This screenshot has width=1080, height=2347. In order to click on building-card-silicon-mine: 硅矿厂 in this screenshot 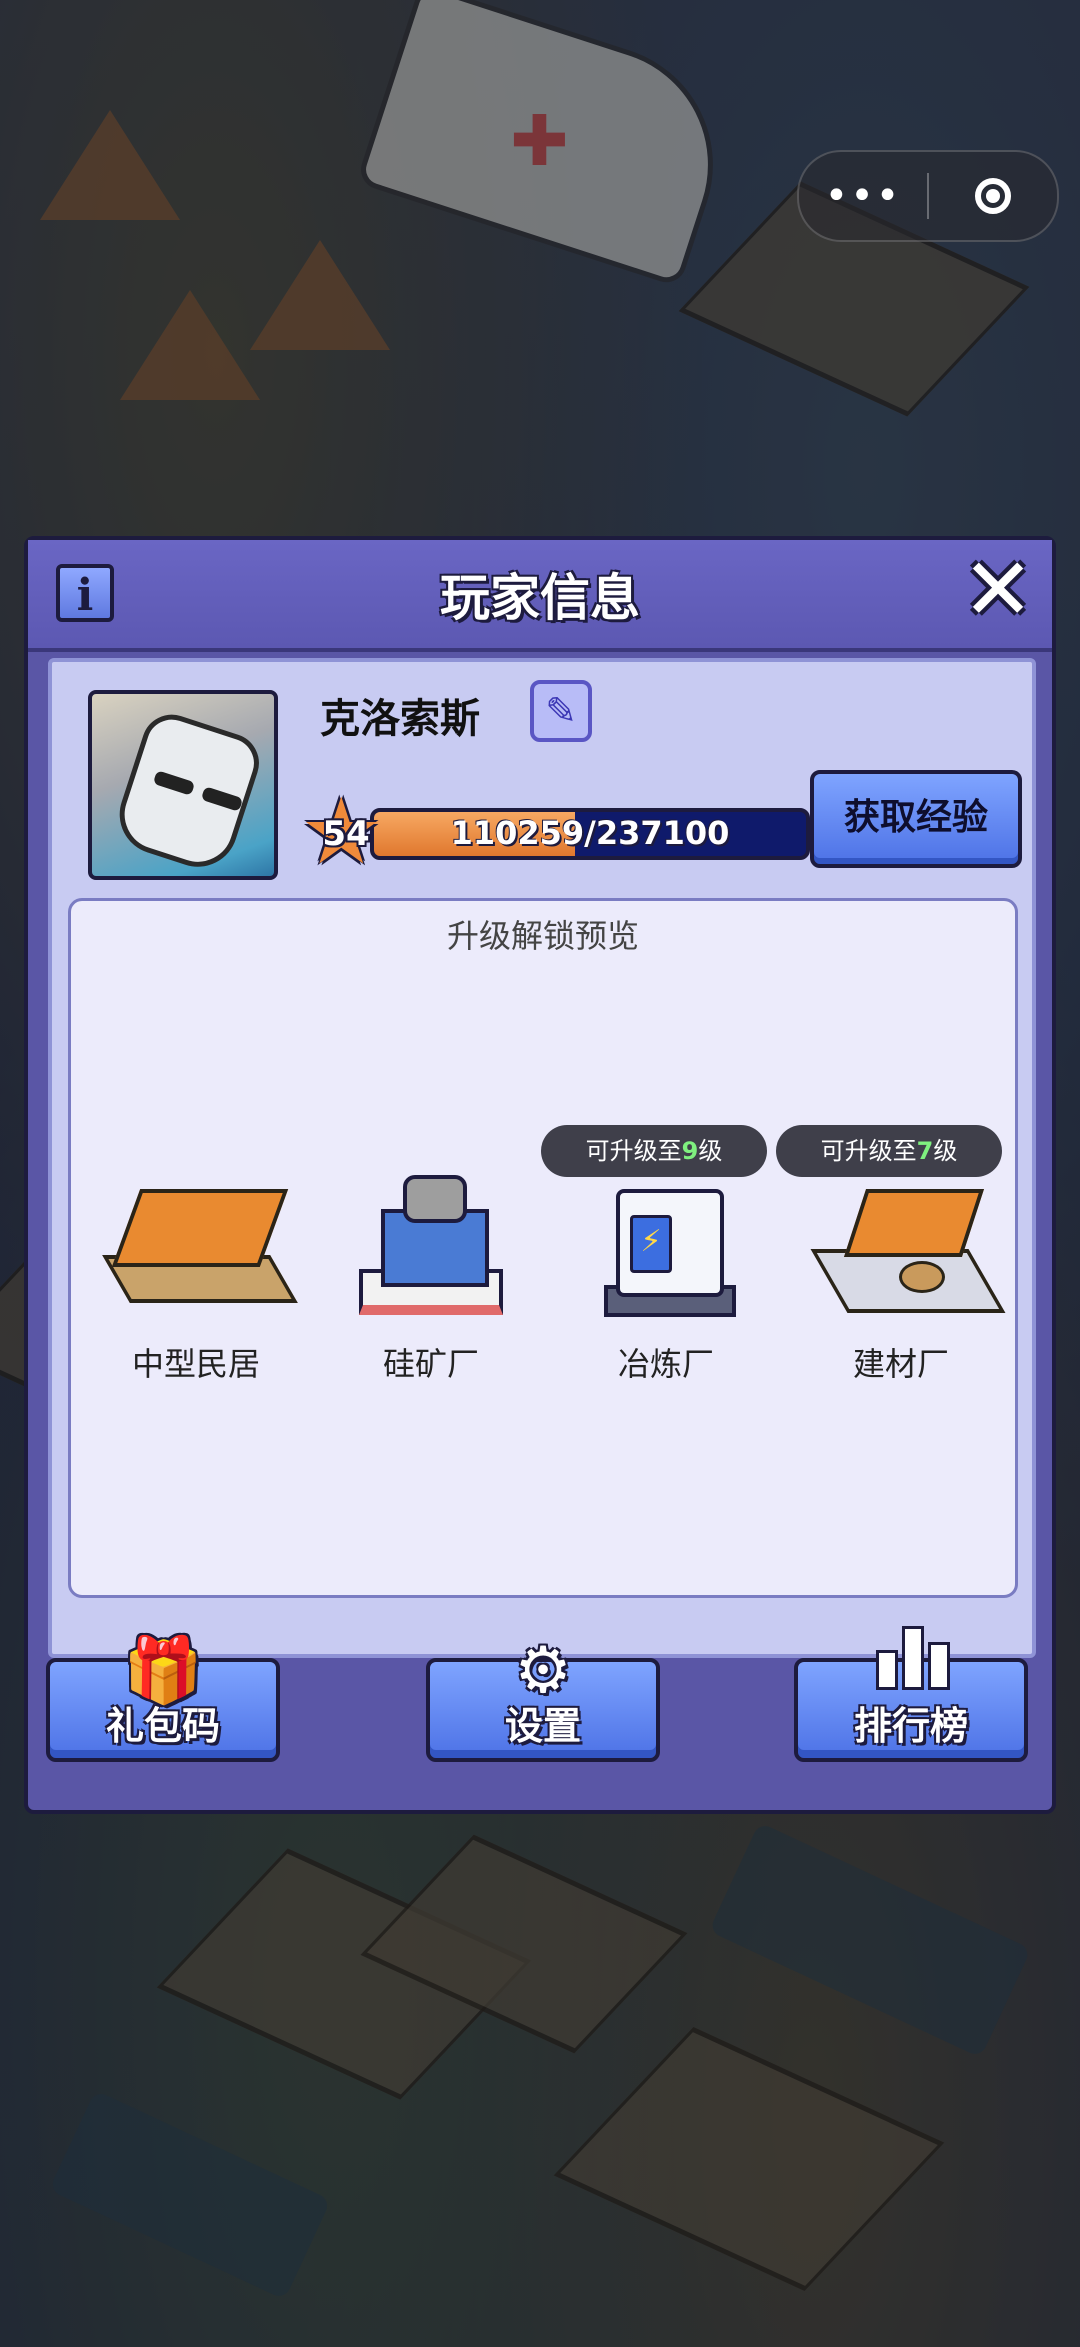, I will do `click(431, 1276)`.